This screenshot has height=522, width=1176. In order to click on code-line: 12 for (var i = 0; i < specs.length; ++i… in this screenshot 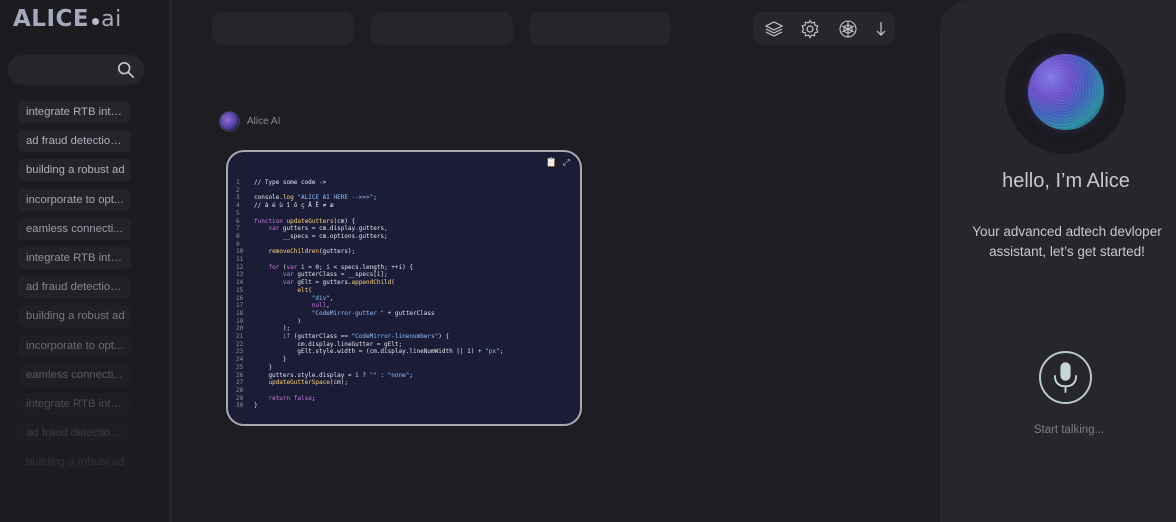, I will do `click(324, 267)`.